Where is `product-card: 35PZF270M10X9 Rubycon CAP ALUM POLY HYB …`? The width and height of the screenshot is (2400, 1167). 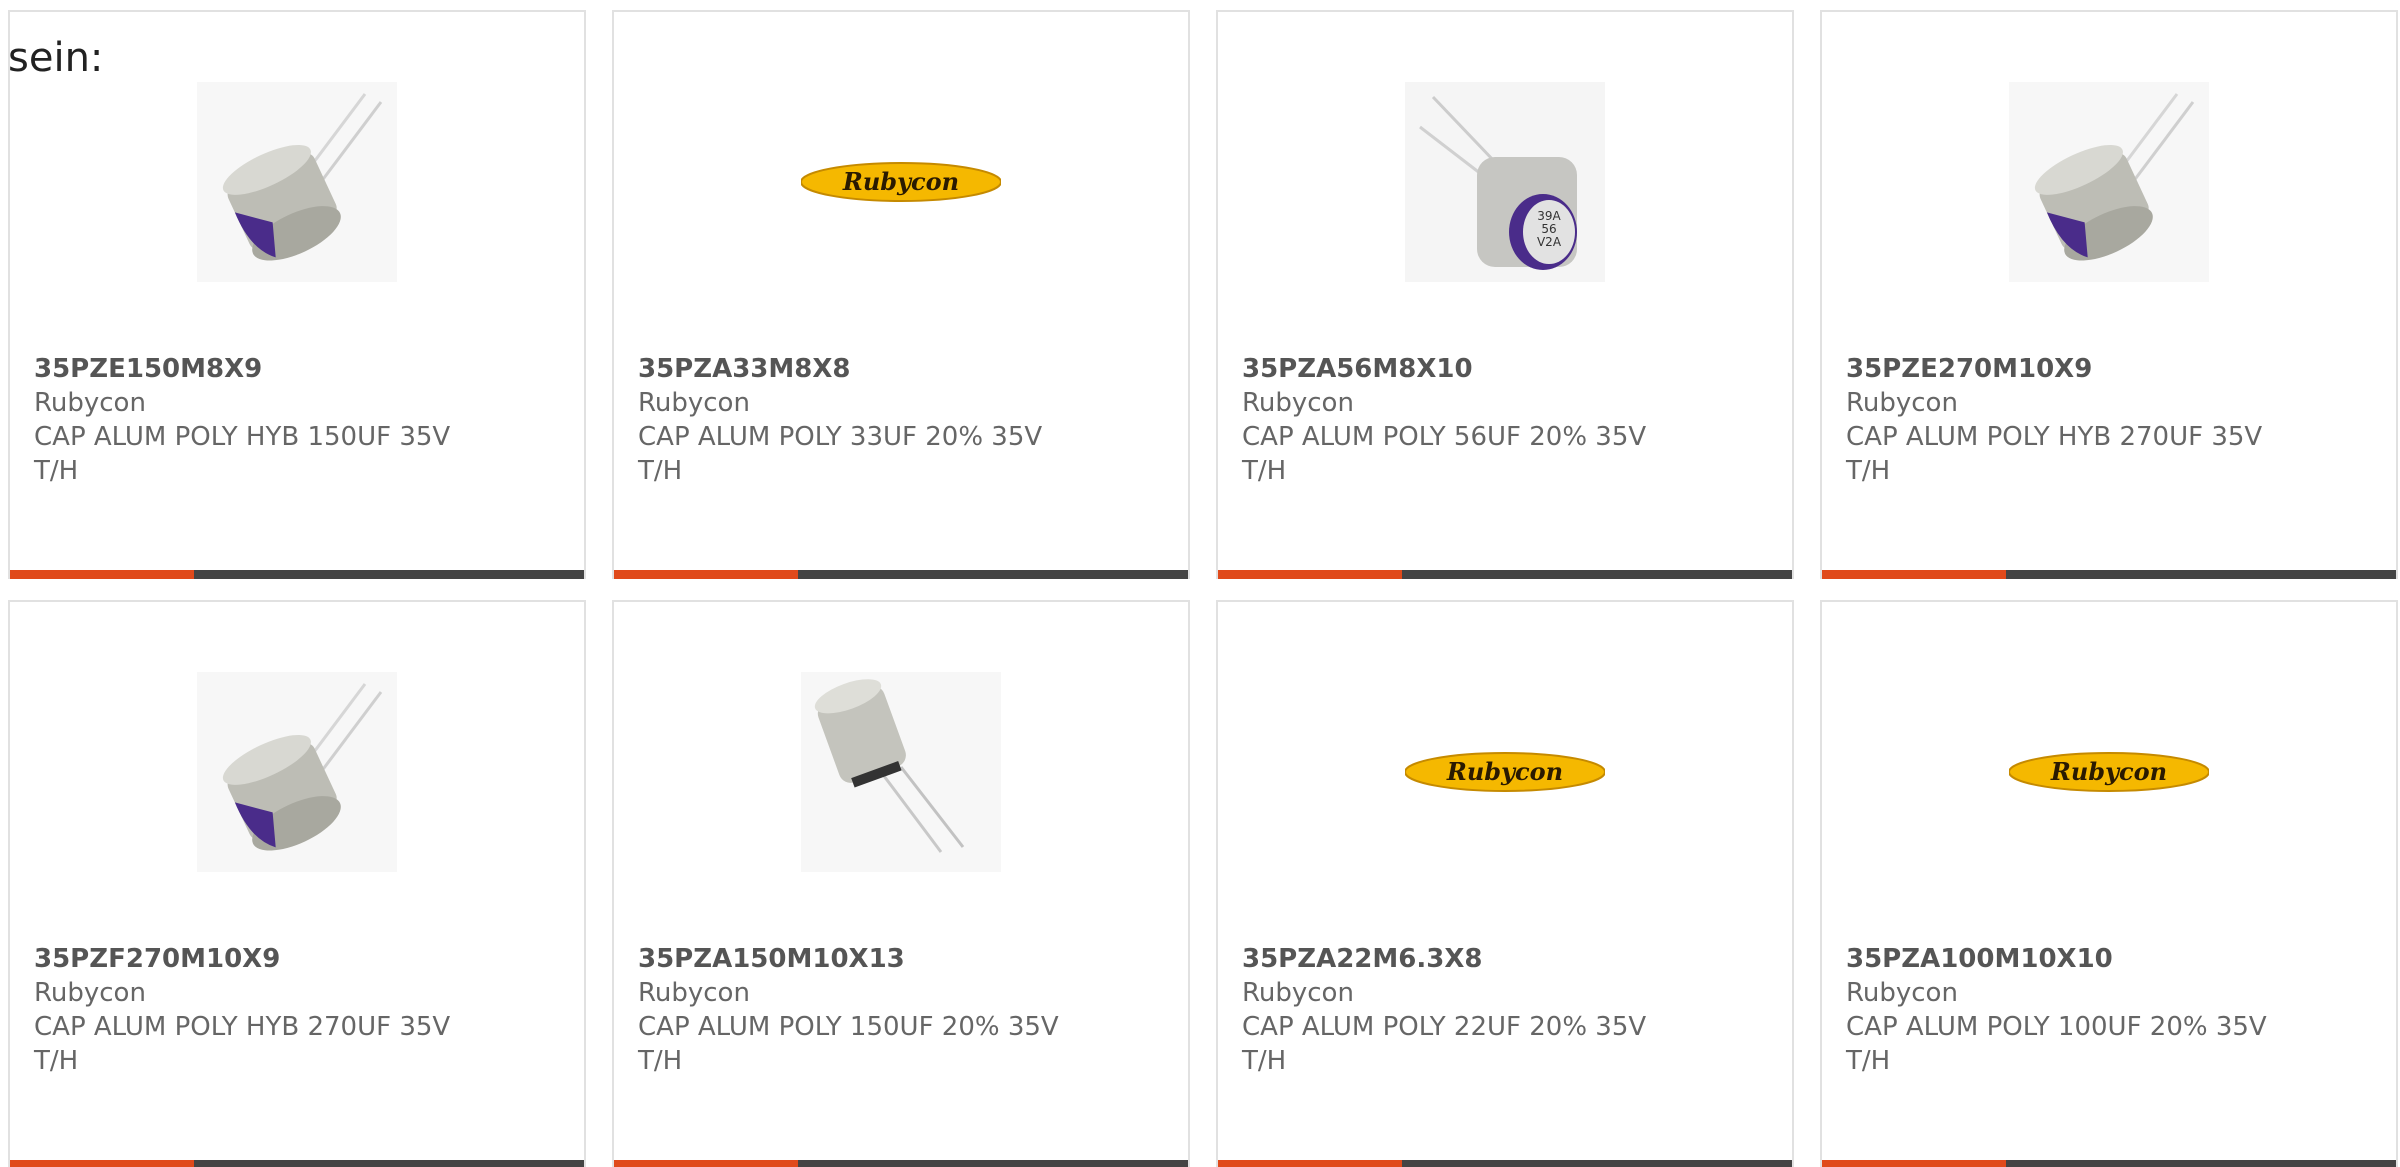 product-card: 35PZF270M10X9 Rubycon CAP ALUM POLY HYB … is located at coordinates (297, 883).